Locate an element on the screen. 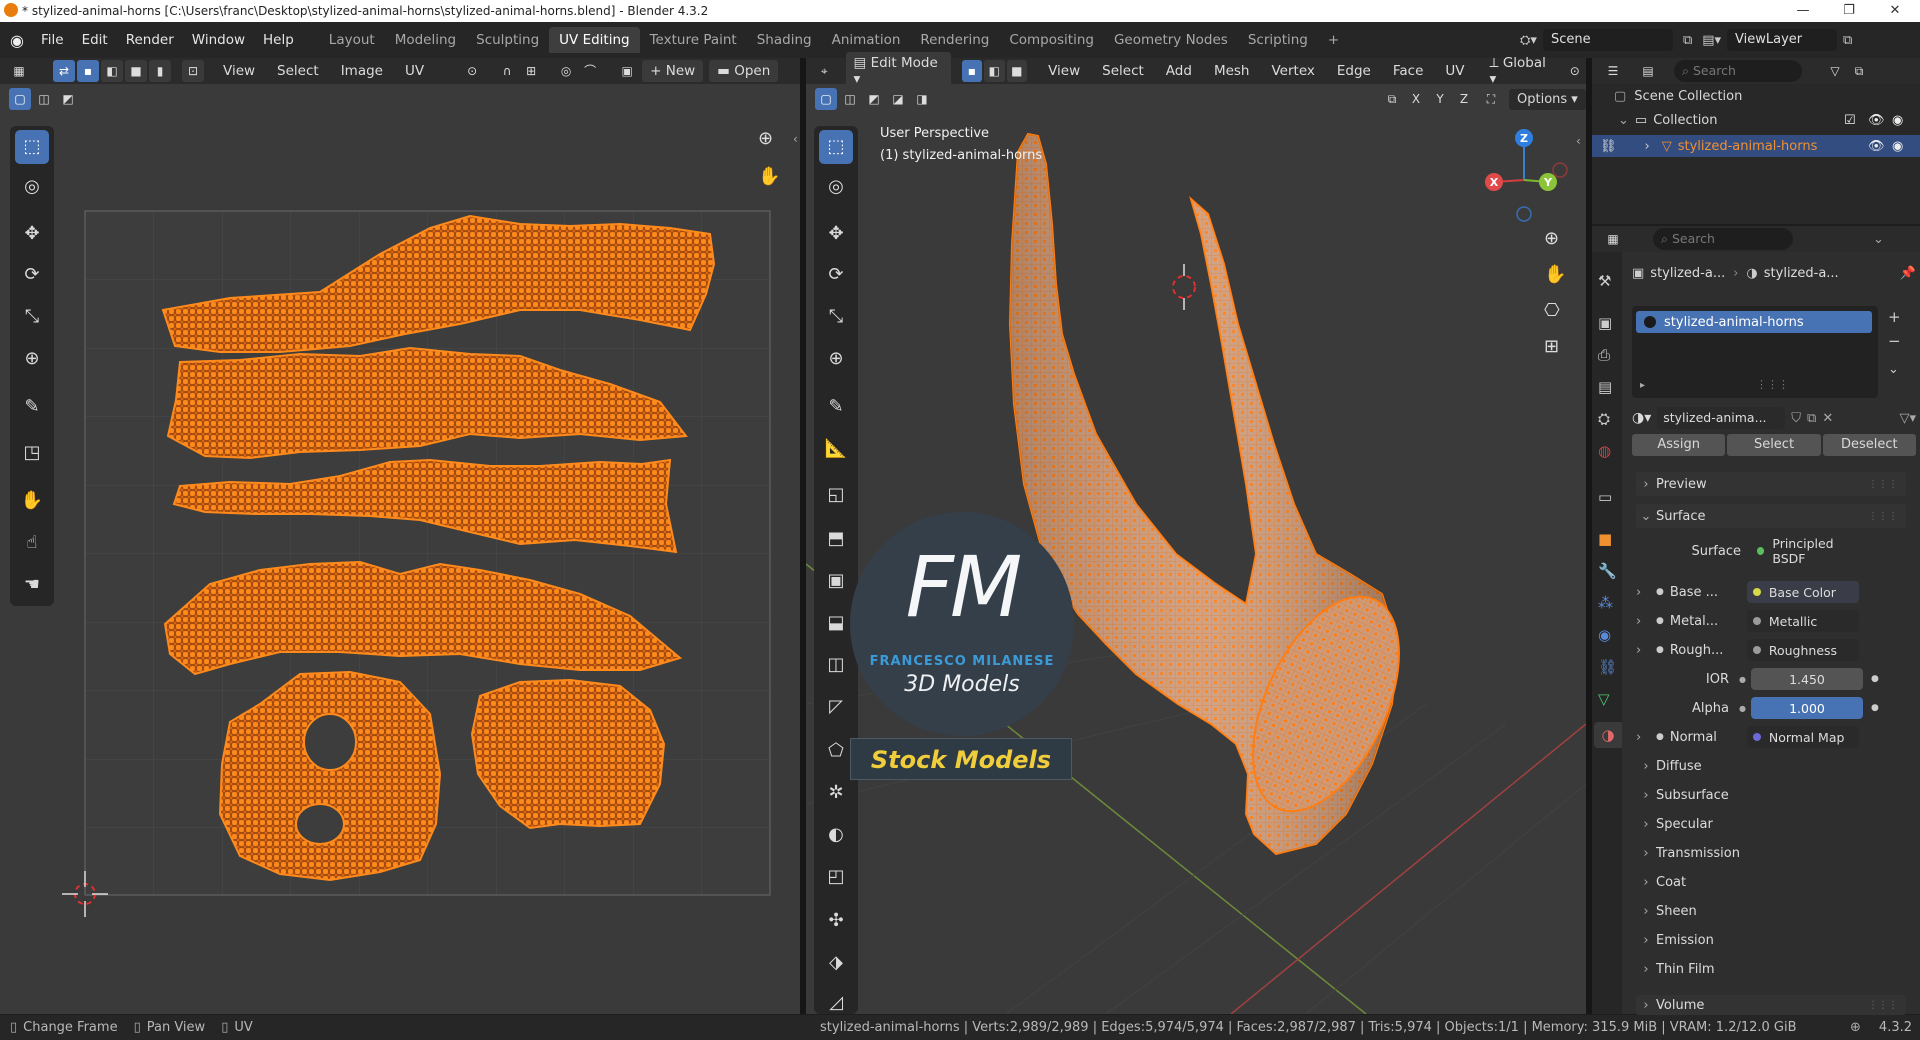 The width and height of the screenshot is (1920, 1040). edge-select-icon: ◧ is located at coordinates (112, 71).